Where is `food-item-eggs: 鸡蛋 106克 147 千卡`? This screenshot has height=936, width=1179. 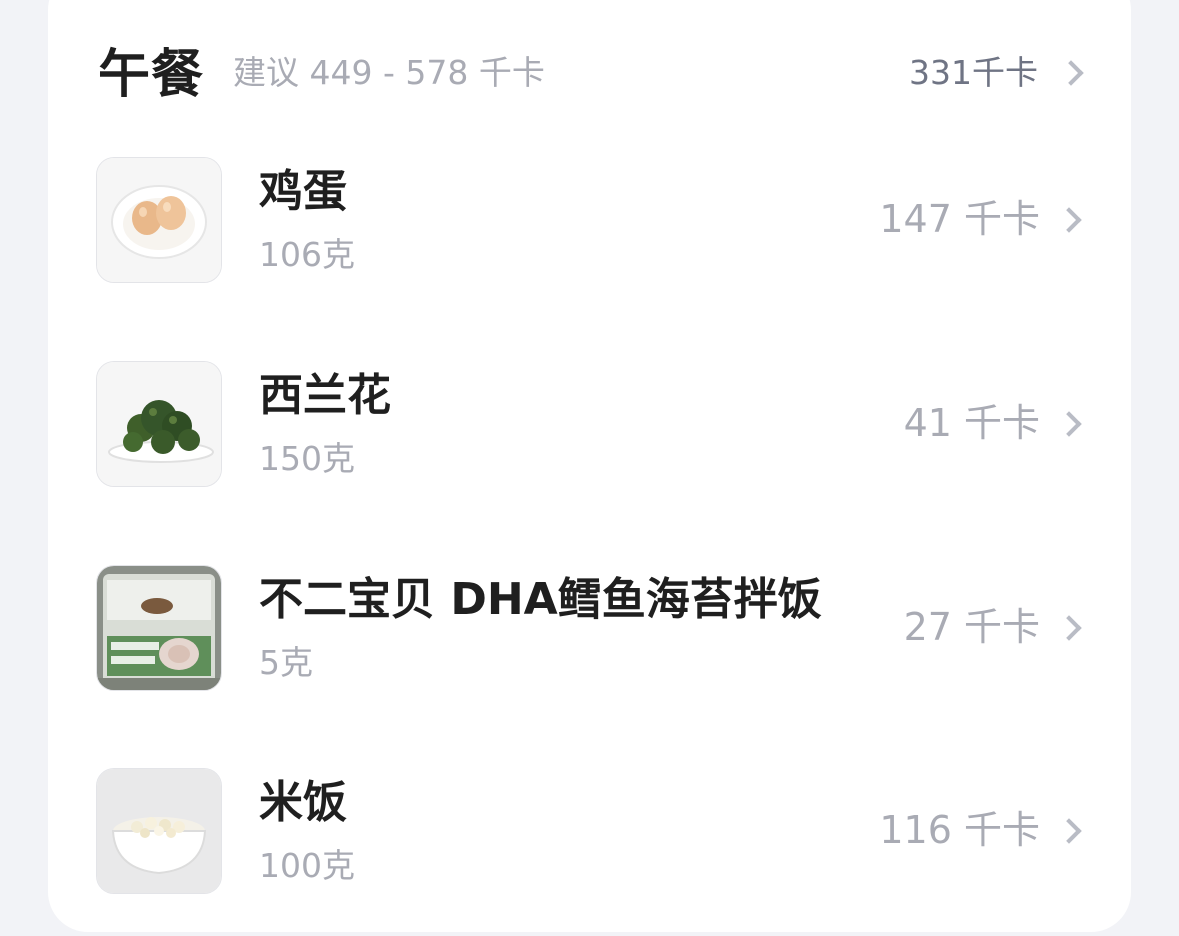 food-item-eggs: 鸡蛋 106克 147 千卡 is located at coordinates (593, 220).